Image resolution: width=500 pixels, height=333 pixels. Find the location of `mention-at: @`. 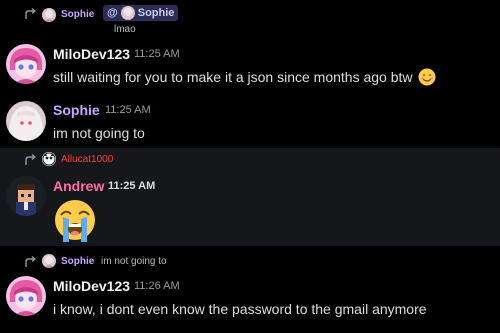

mention-at: @ is located at coordinates (112, 13).